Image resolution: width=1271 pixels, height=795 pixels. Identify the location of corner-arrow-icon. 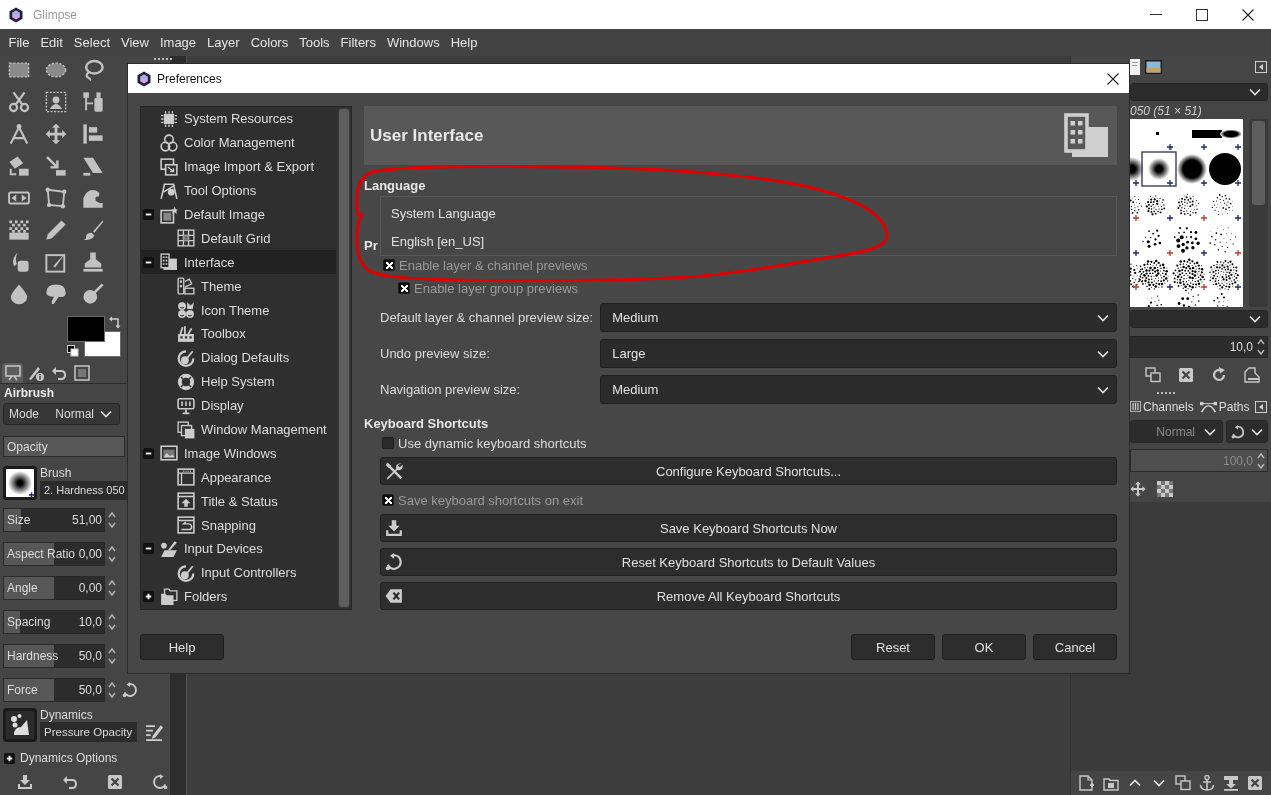
(55, 166).